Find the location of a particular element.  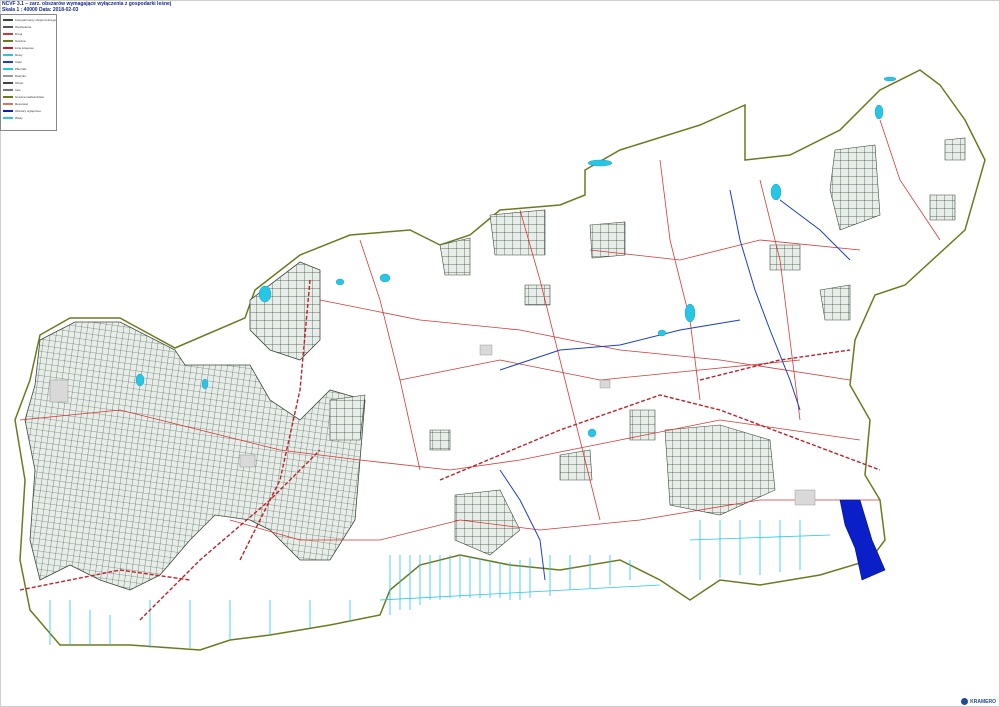

legend-label: Obszary wyłączone is located at coordinates (28, 111).